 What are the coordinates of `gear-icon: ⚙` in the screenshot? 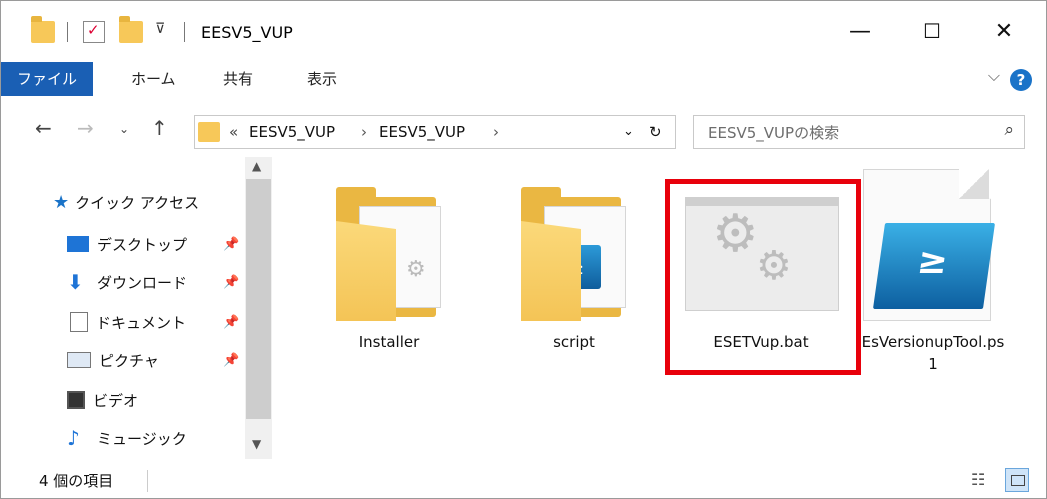 It's located at (416, 269).